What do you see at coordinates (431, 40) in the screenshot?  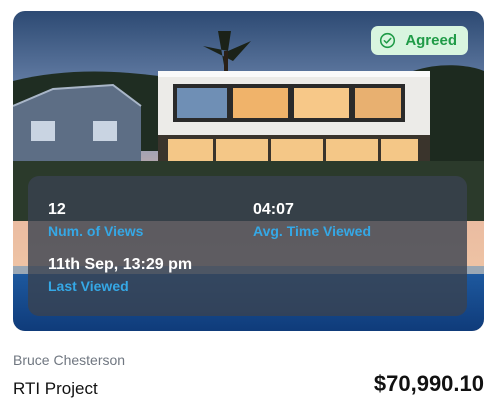 I see `status-label: Agreed` at bounding box center [431, 40].